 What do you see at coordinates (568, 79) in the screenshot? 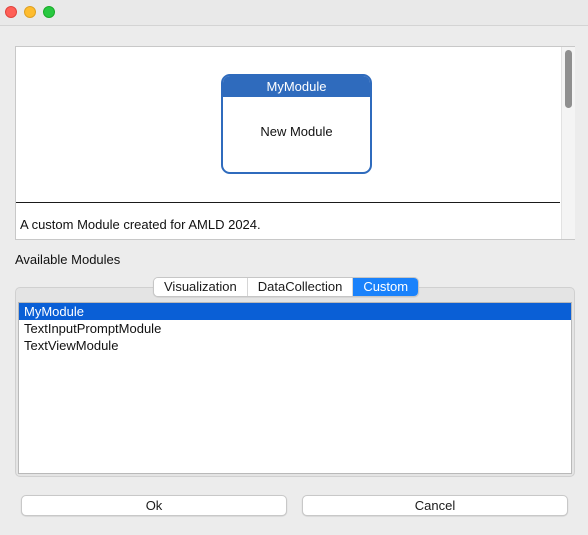
I see `scrollbar-thumb` at bounding box center [568, 79].